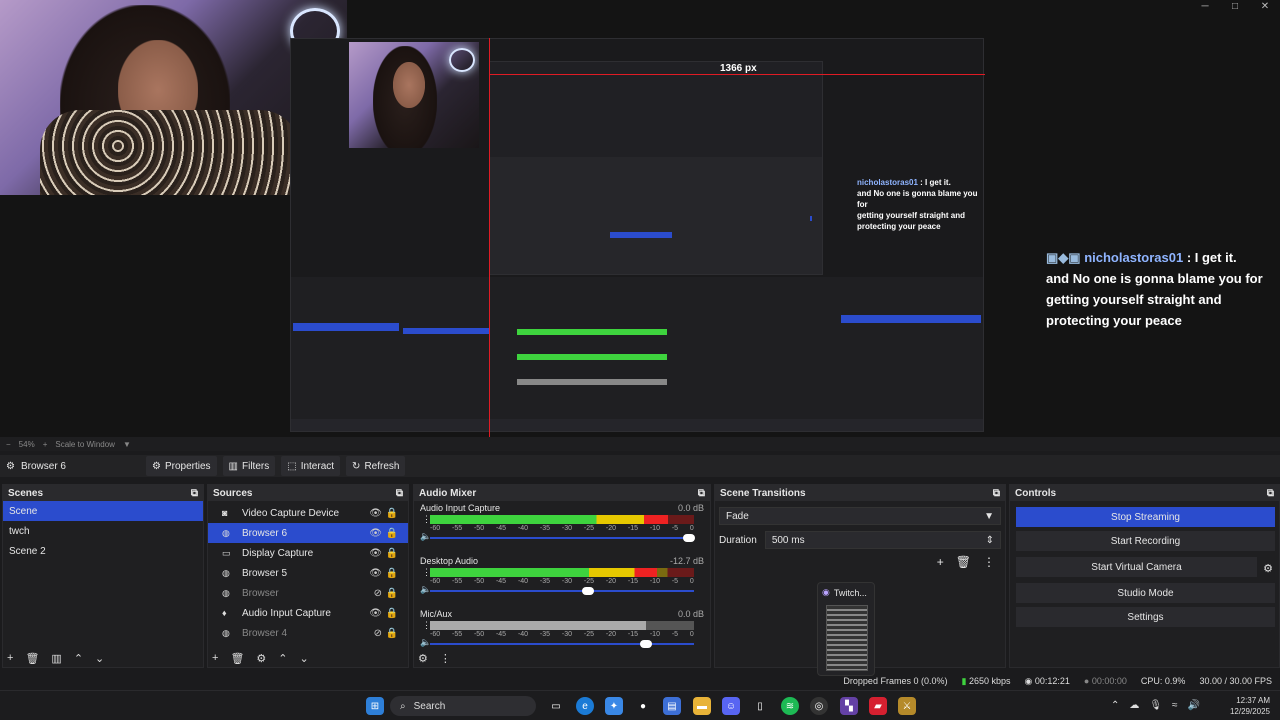 The height and width of the screenshot is (720, 1280). What do you see at coordinates (614, 706) in the screenshot?
I see `copilot-icon: ✦` at bounding box center [614, 706].